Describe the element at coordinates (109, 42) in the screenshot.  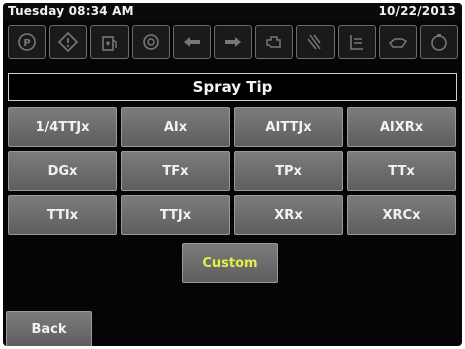
I see `fuel-icon` at that location.